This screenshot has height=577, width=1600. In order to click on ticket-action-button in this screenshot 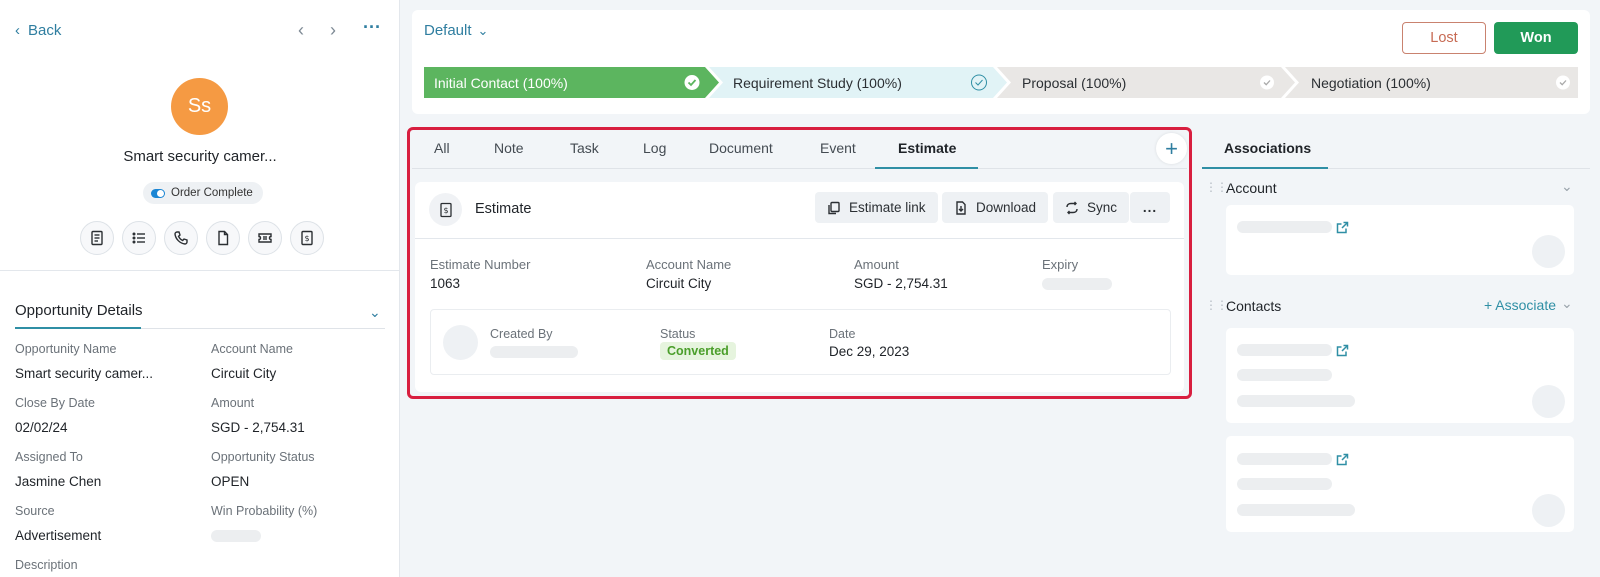, I will do `click(265, 238)`.